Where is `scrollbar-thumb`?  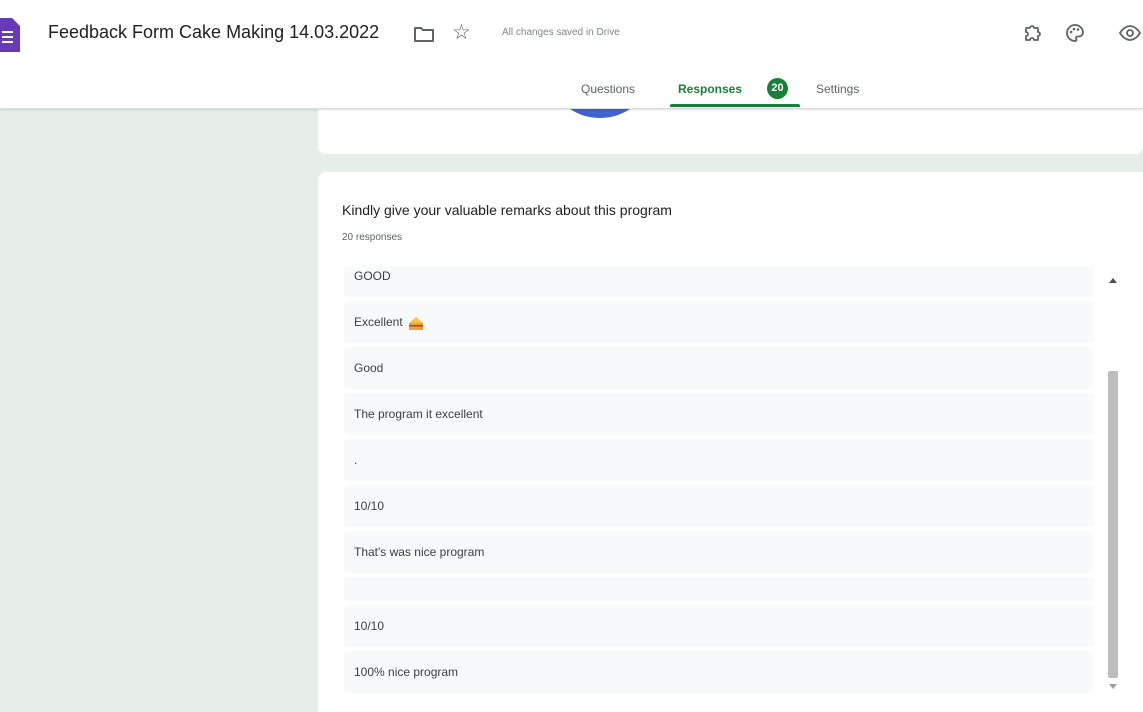
scrollbar-thumb is located at coordinates (1113, 524).